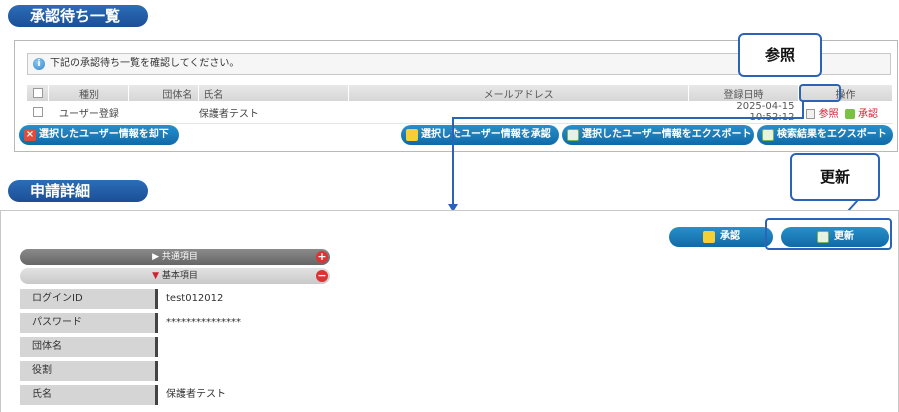 The image size is (899, 412). Describe the element at coordinates (518, 112) in the screenshot. I see `row-email` at that location.